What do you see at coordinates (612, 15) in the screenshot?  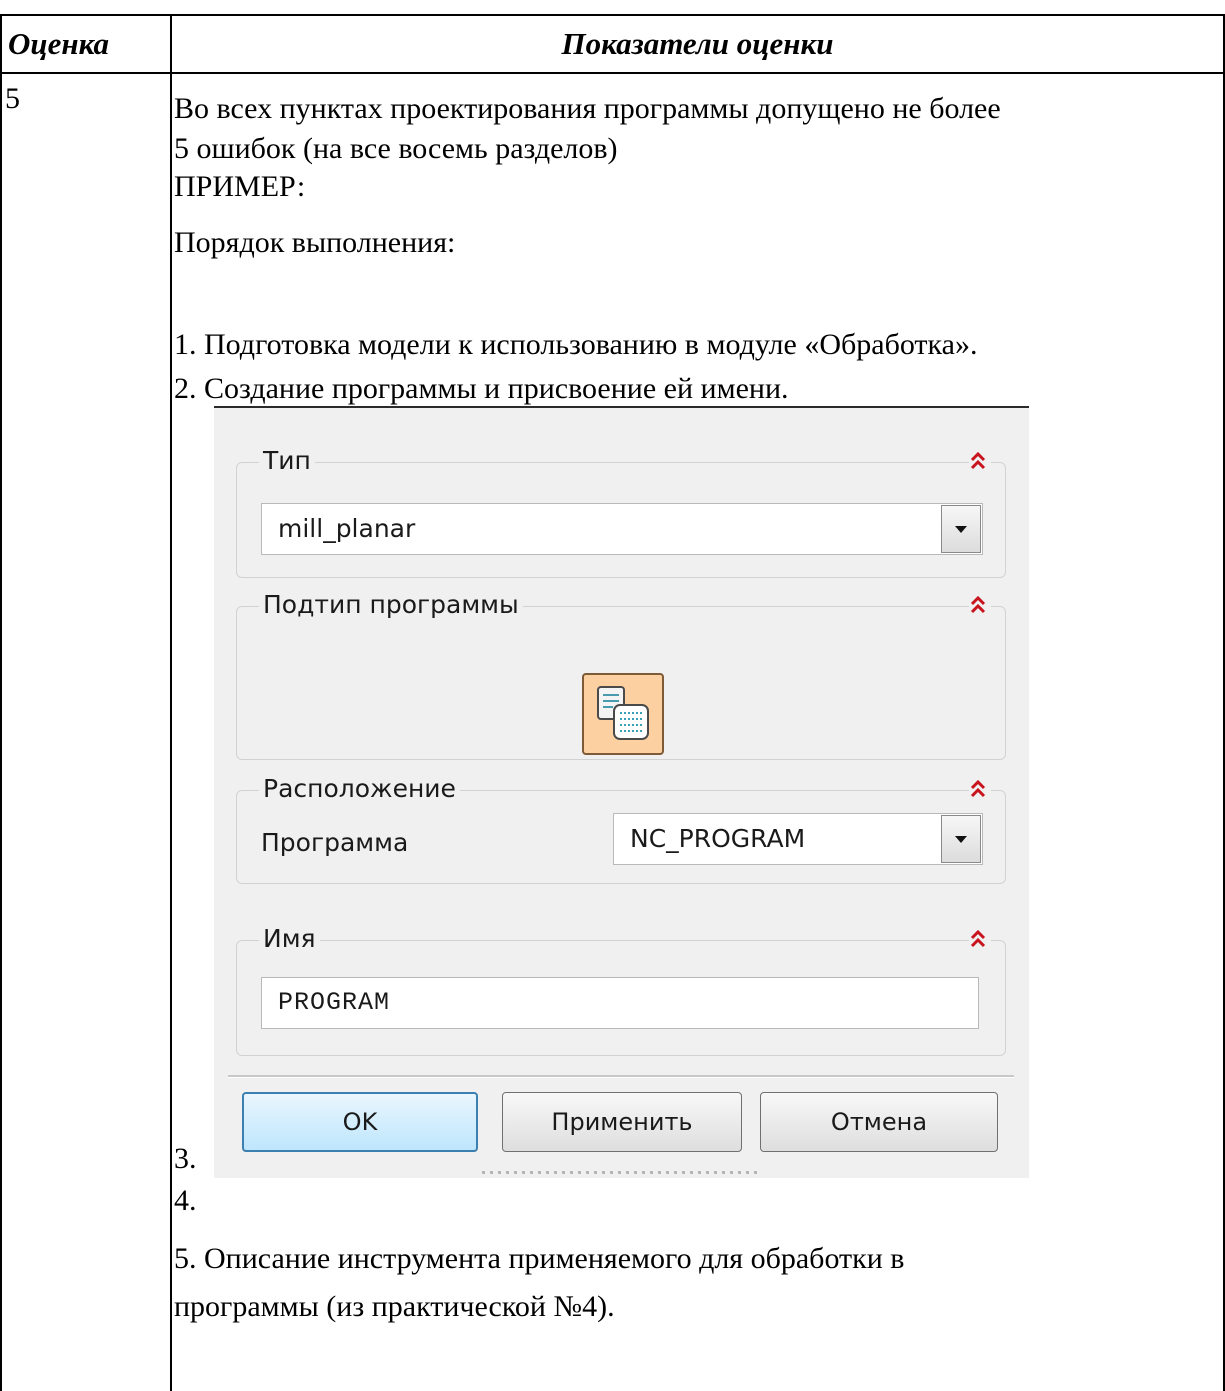 I see `table-border-top` at bounding box center [612, 15].